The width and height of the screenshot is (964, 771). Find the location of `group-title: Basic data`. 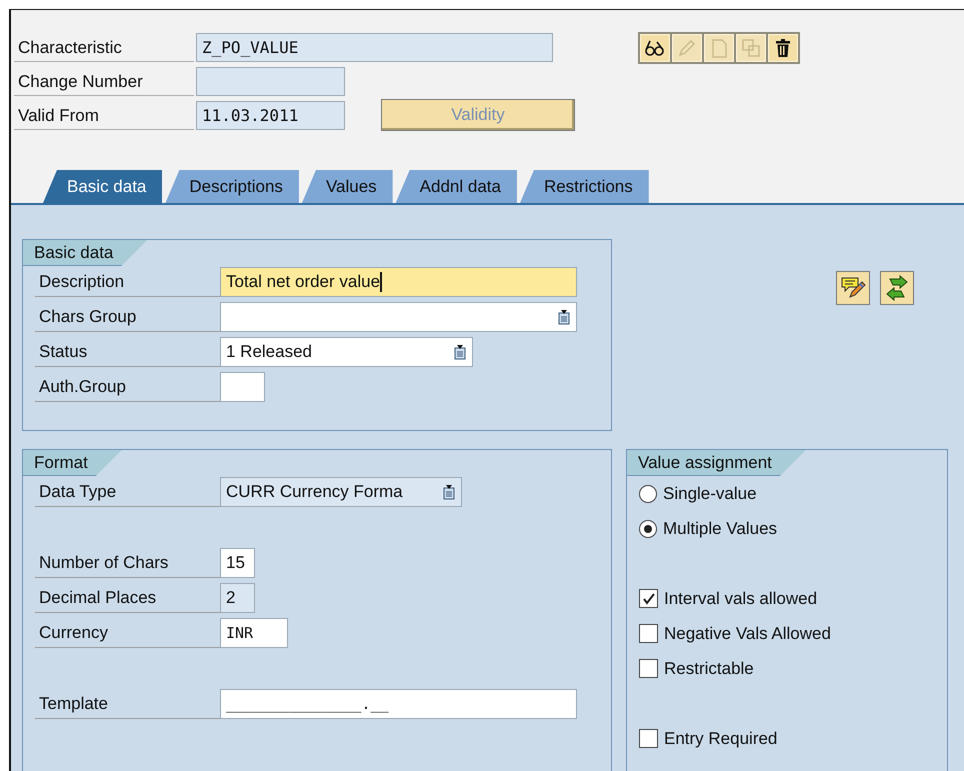

group-title: Basic data is located at coordinates (85, 253).